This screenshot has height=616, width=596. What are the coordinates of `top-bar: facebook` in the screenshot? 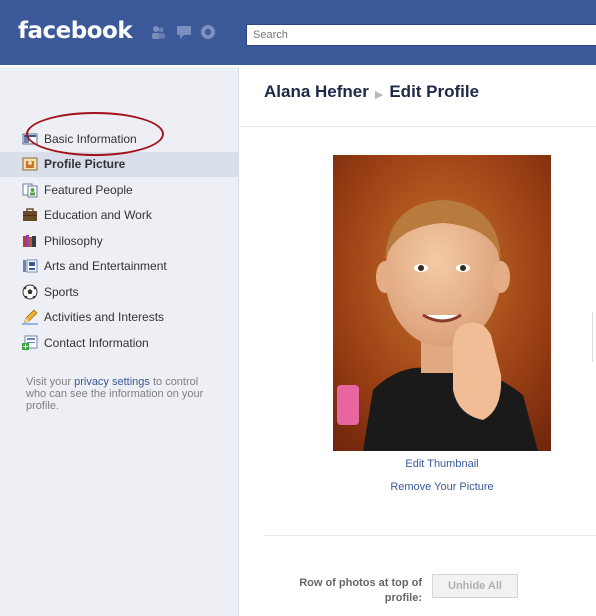 It's located at (298, 33).